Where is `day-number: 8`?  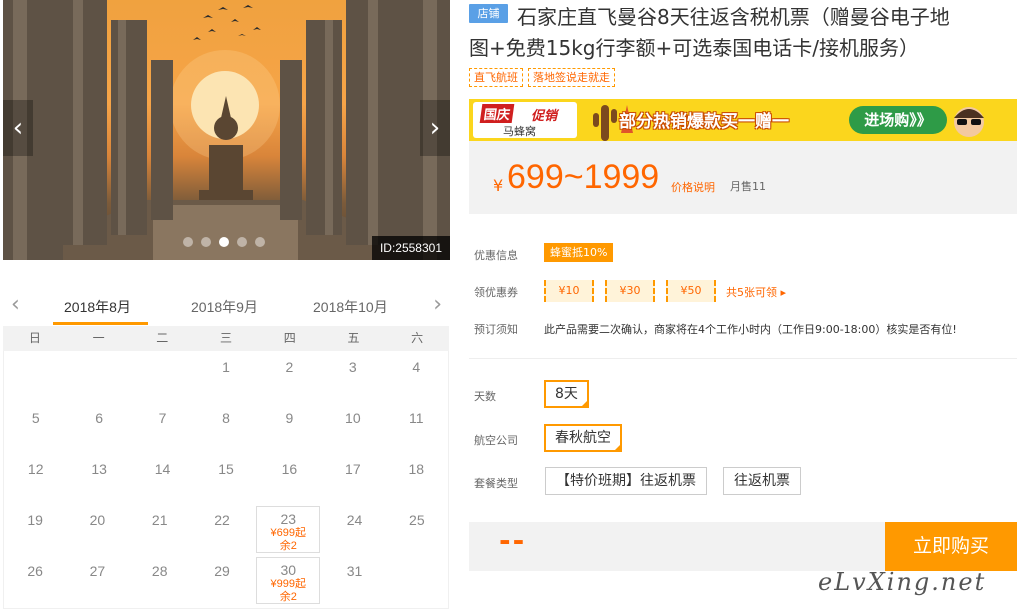
day-number: 8 is located at coordinates (226, 418).